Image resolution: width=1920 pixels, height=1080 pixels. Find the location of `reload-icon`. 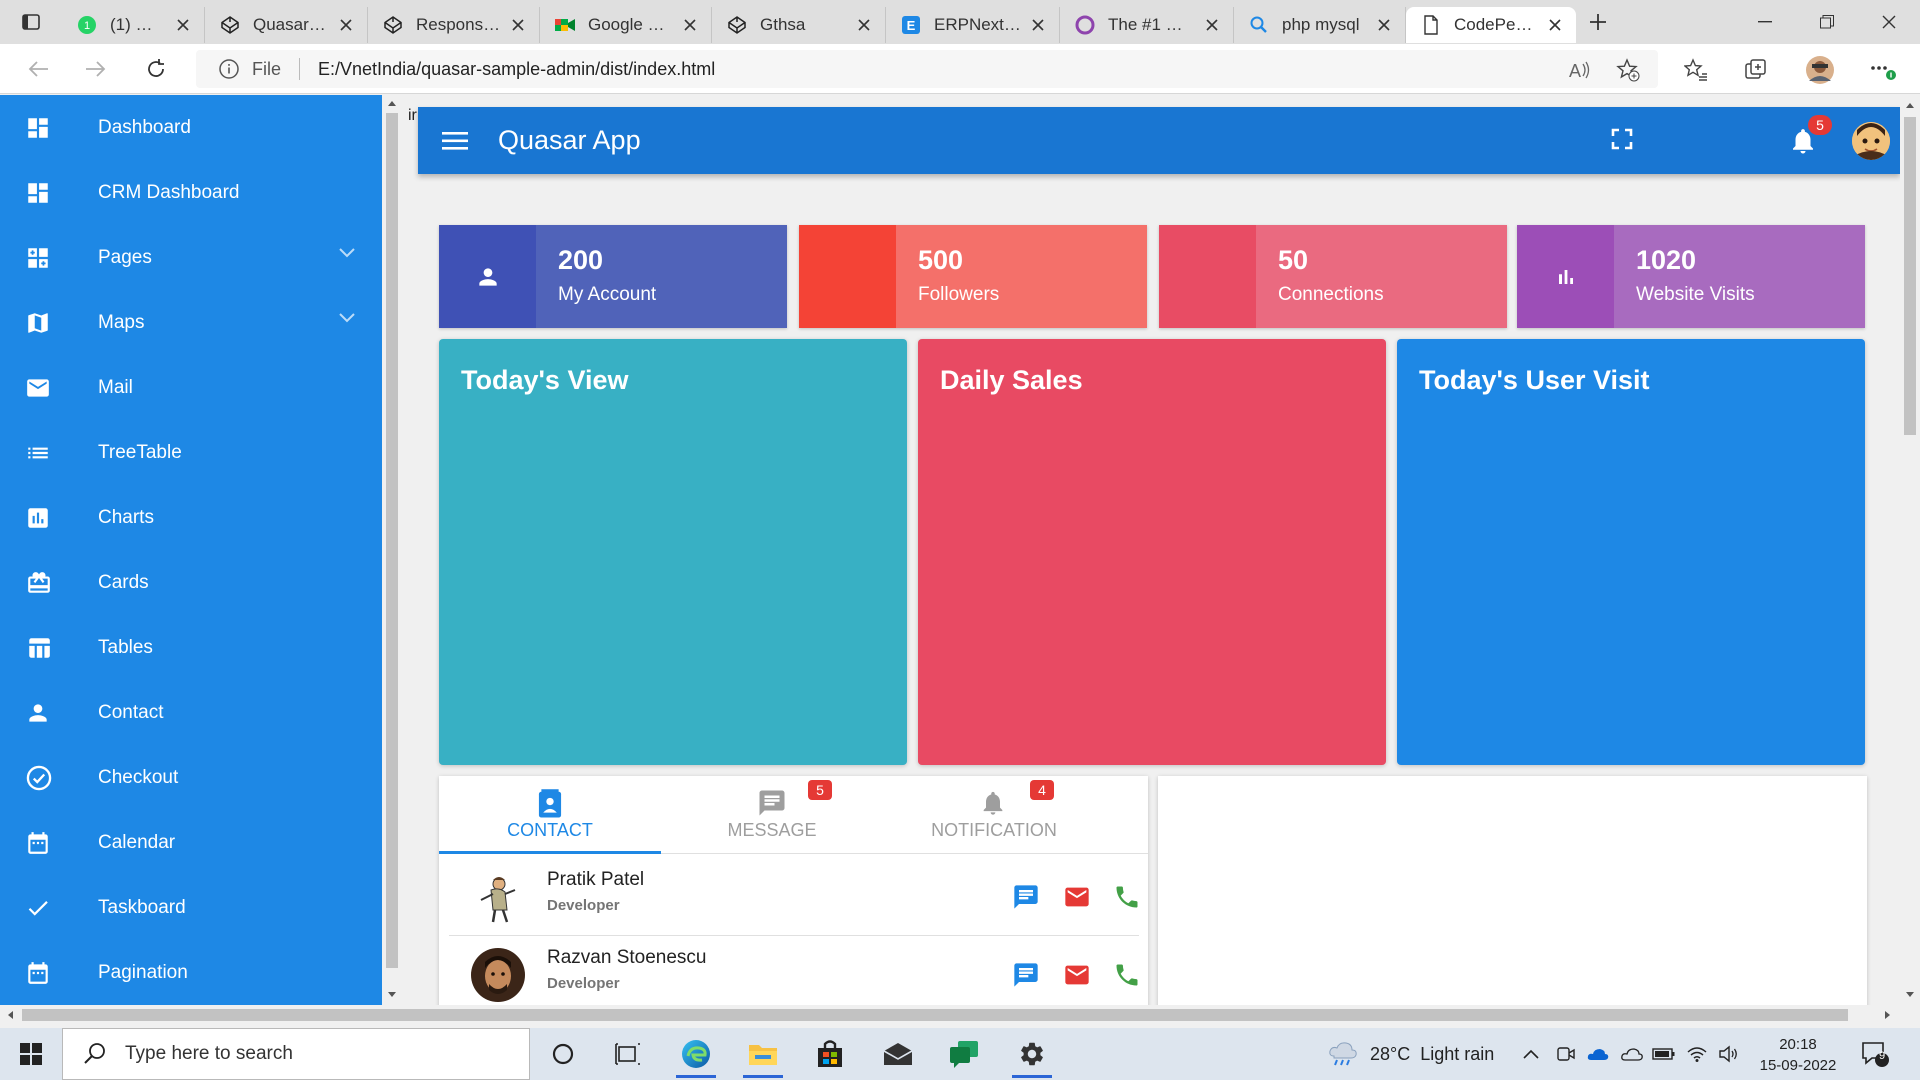

reload-icon is located at coordinates (156, 69).